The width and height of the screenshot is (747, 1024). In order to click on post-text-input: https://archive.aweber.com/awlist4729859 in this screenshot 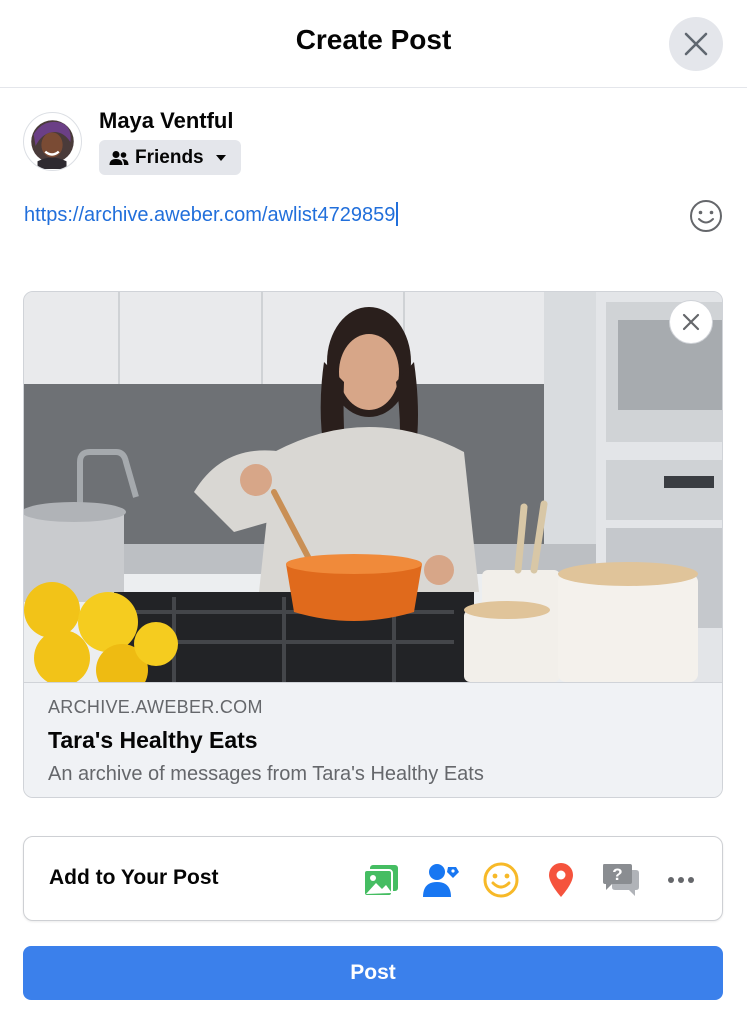, I will do `click(211, 214)`.